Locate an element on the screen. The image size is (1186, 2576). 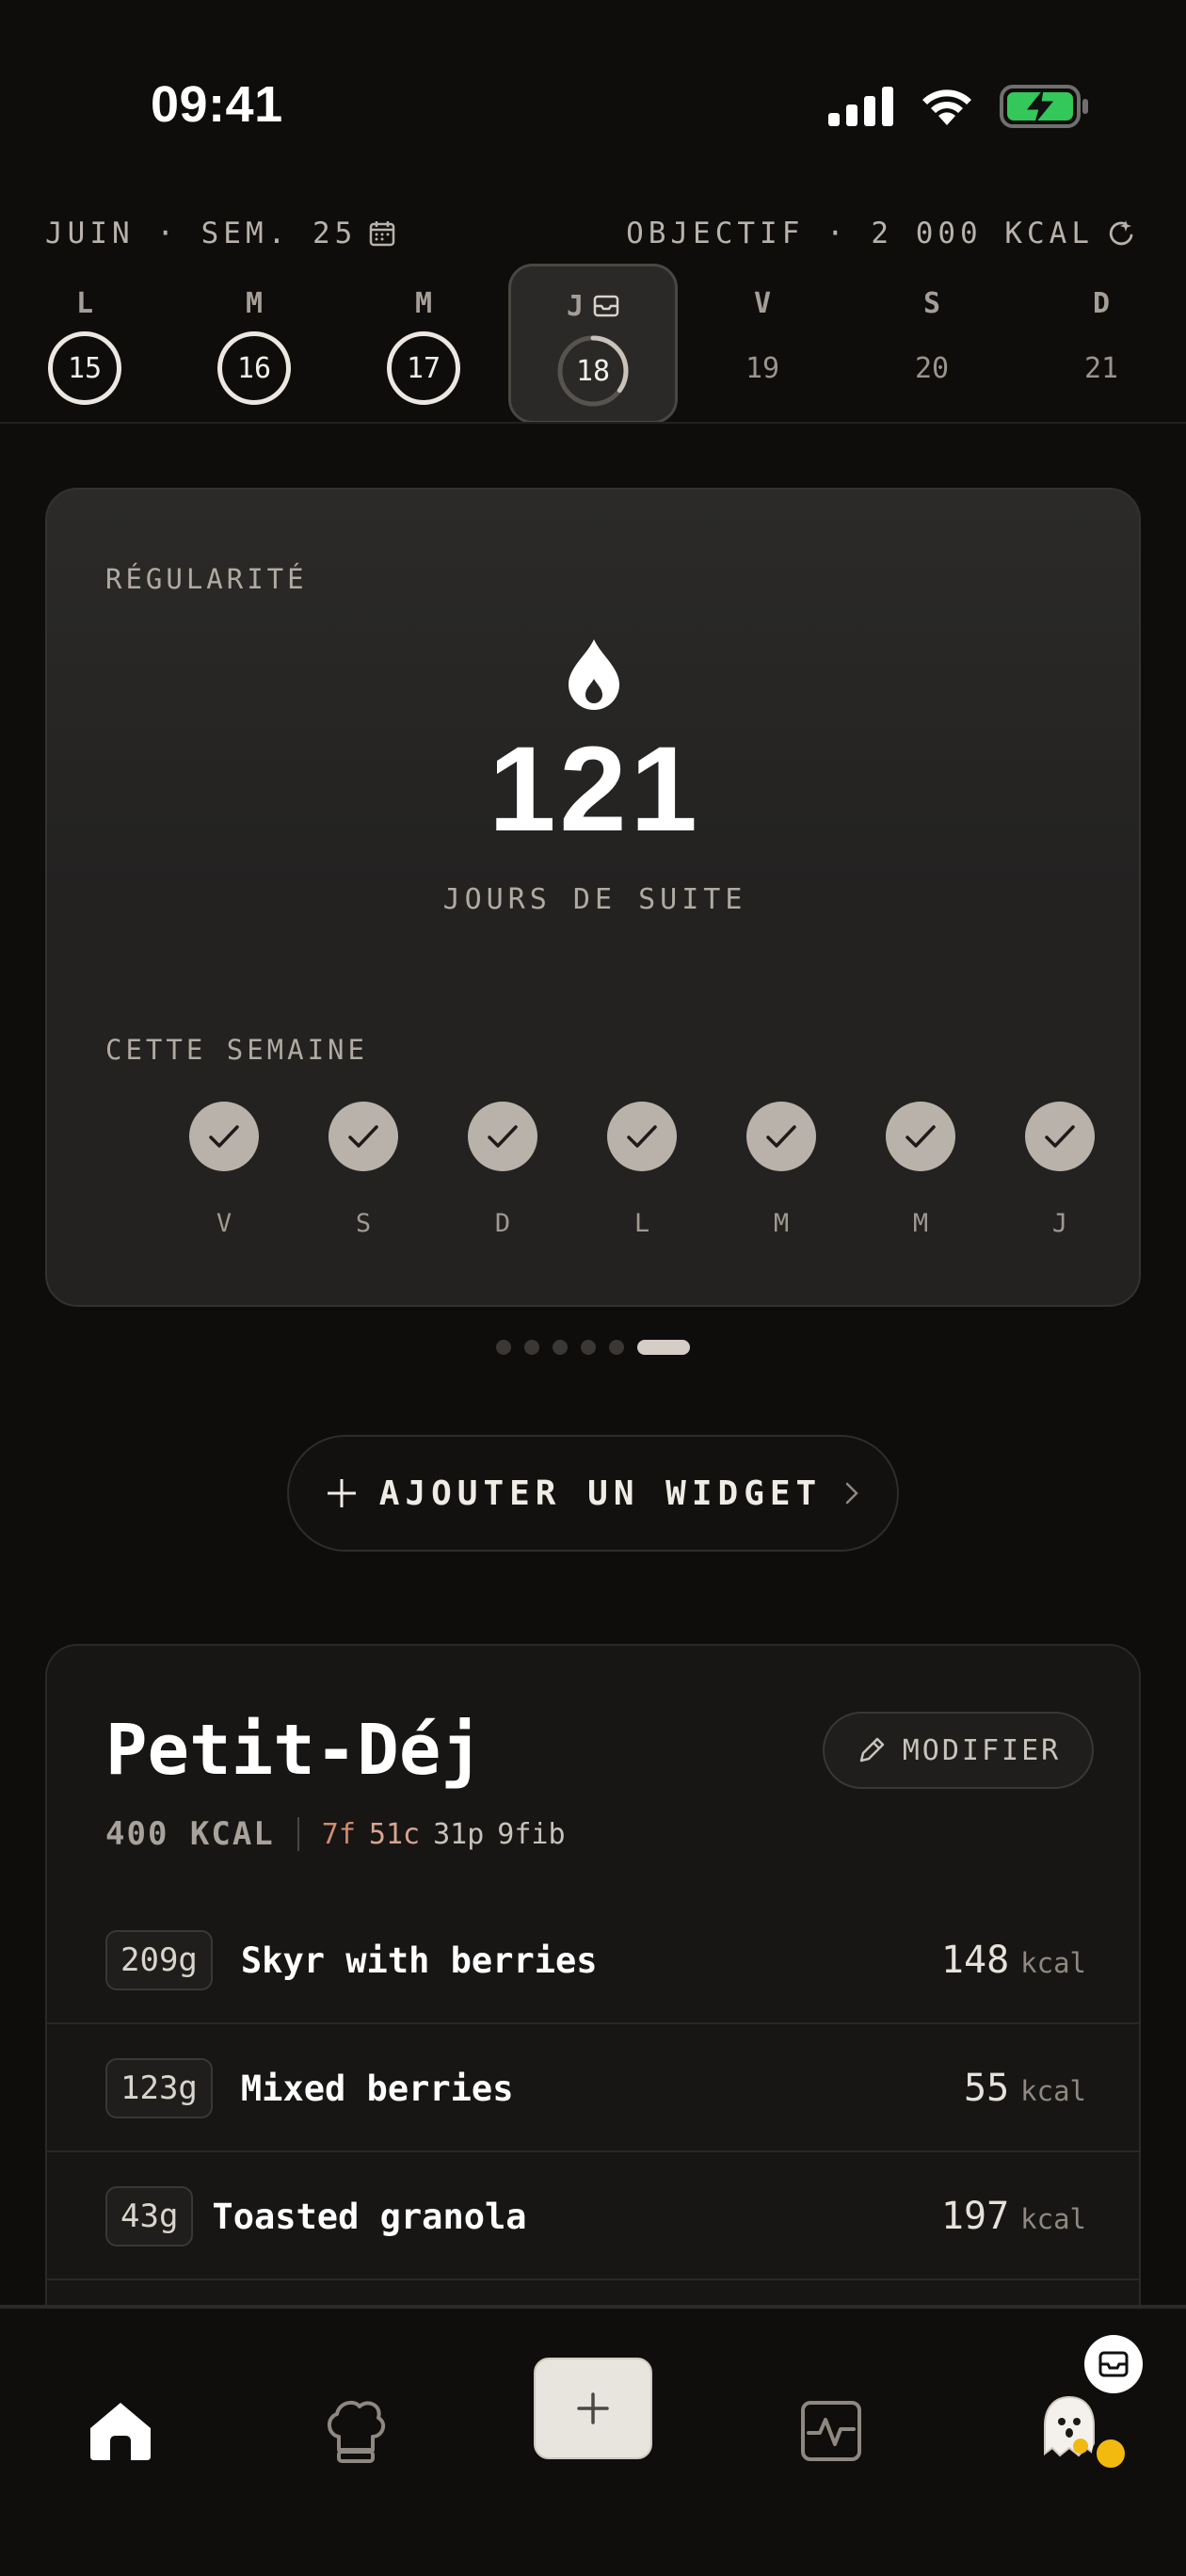
day-number: 17 is located at coordinates (423, 368).